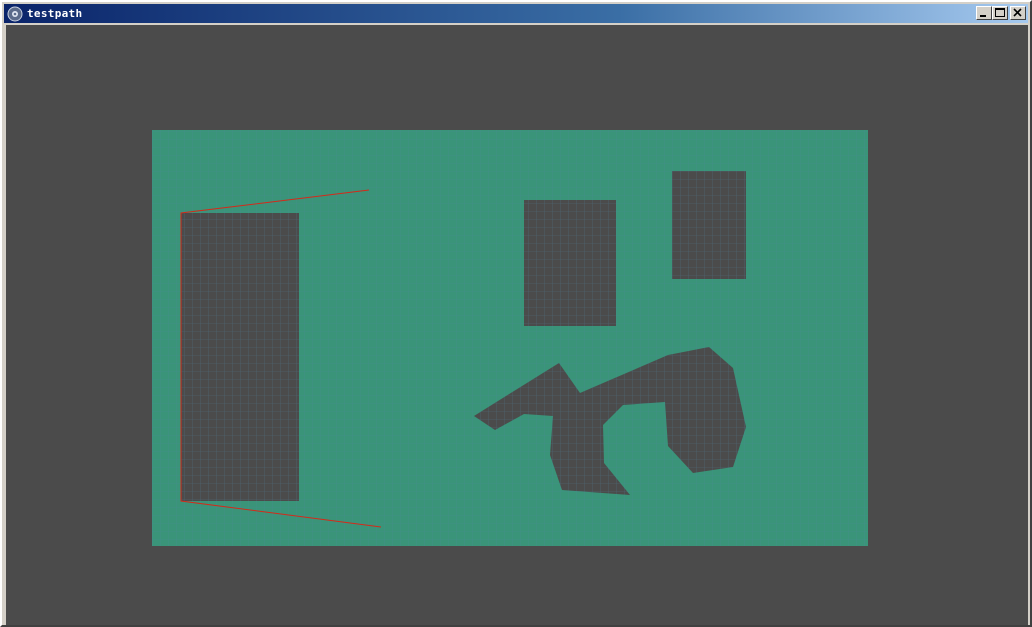 Image resolution: width=1032 pixels, height=627 pixels. I want to click on maximize-button, so click(1000, 13).